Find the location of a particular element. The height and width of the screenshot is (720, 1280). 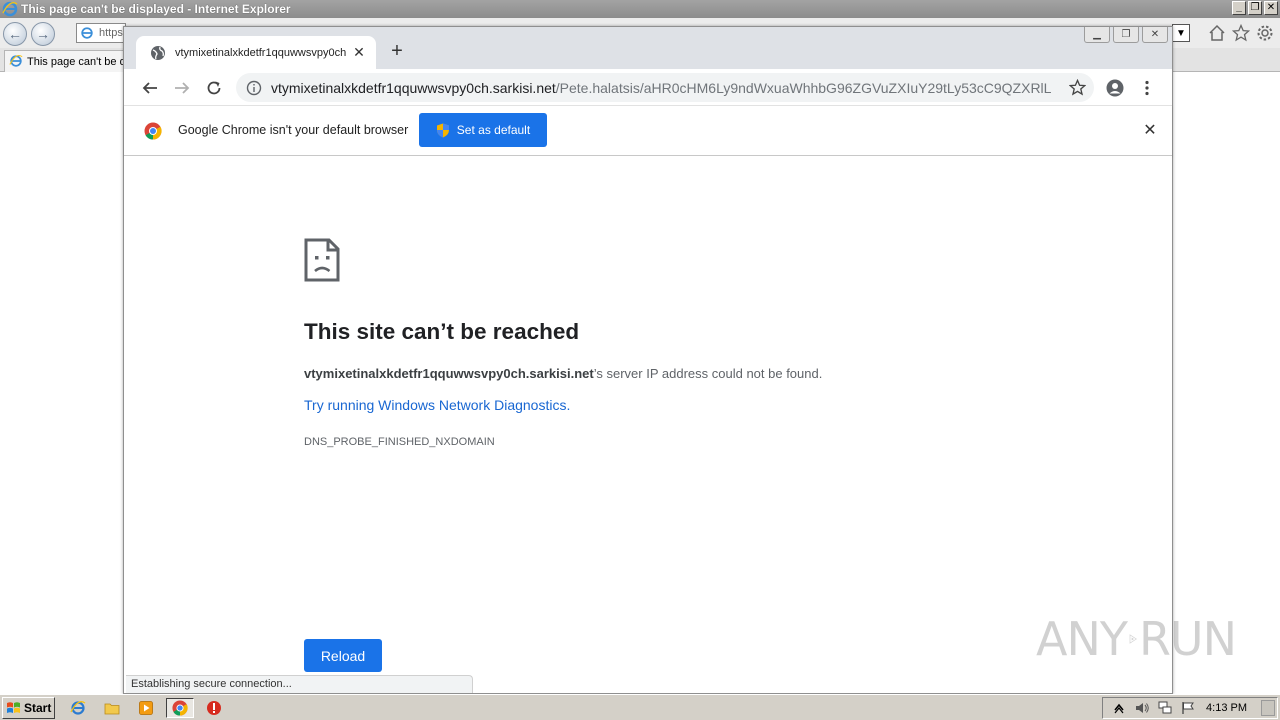

taskbar-stop-button is located at coordinates (214, 708).